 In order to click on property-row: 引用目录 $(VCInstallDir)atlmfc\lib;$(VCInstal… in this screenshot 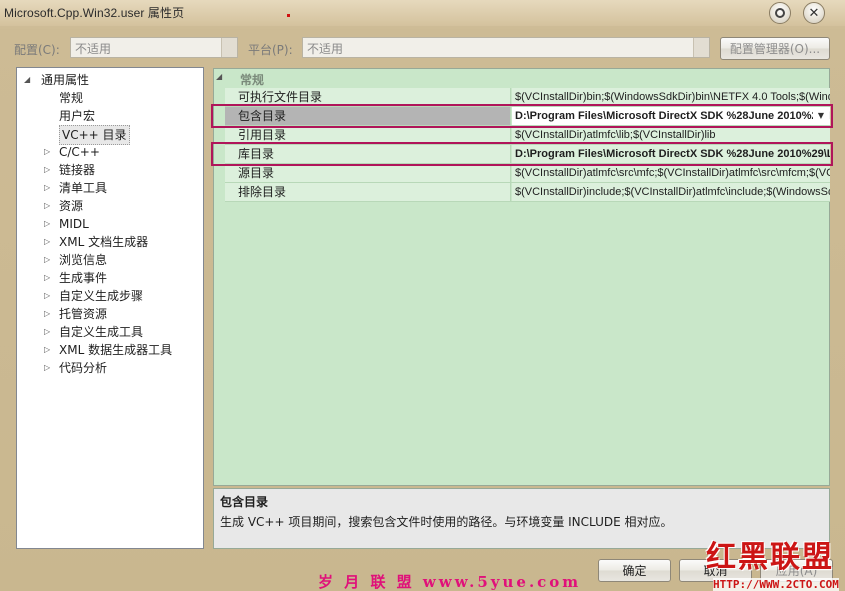, I will do `click(527, 135)`.